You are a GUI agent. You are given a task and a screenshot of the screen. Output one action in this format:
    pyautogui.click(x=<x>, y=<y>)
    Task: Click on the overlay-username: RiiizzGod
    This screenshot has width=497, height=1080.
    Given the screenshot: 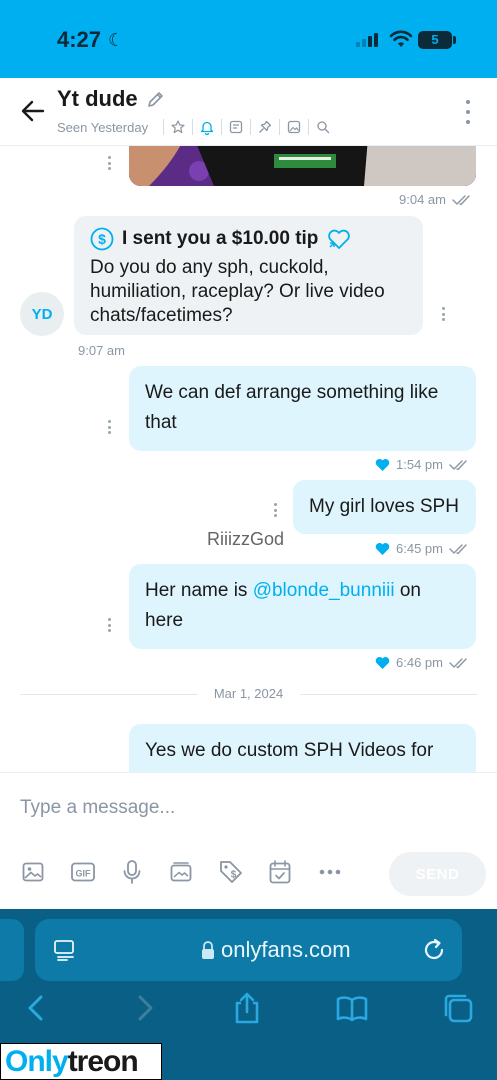 What is the action you would take?
    pyautogui.click(x=246, y=539)
    